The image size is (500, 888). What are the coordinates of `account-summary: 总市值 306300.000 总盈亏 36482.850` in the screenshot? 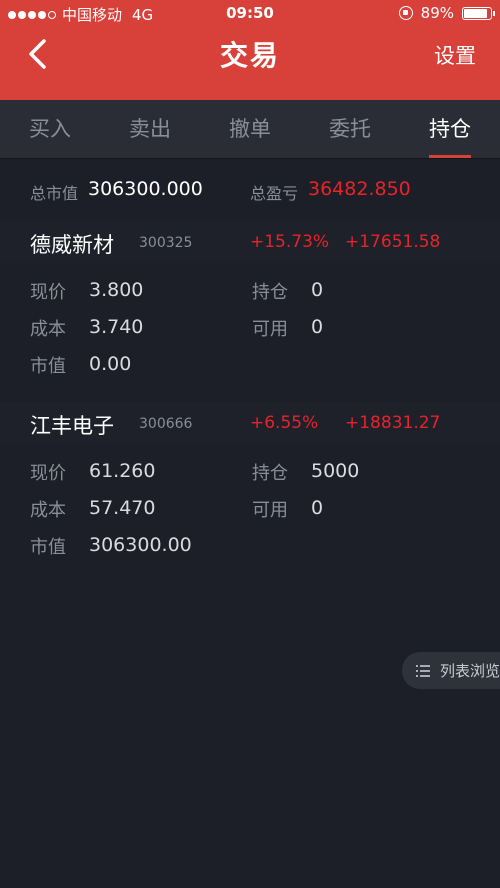 It's located at (250, 189).